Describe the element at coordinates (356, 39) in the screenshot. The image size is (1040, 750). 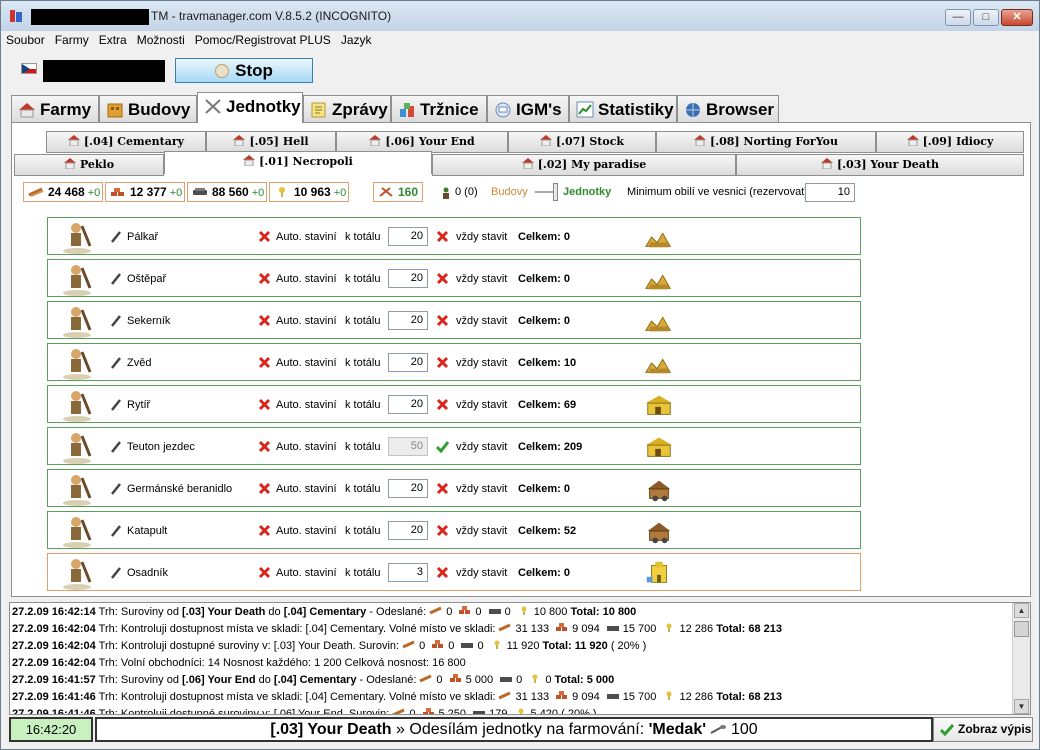
I see `menu-jazyk: Jazyk` at that location.